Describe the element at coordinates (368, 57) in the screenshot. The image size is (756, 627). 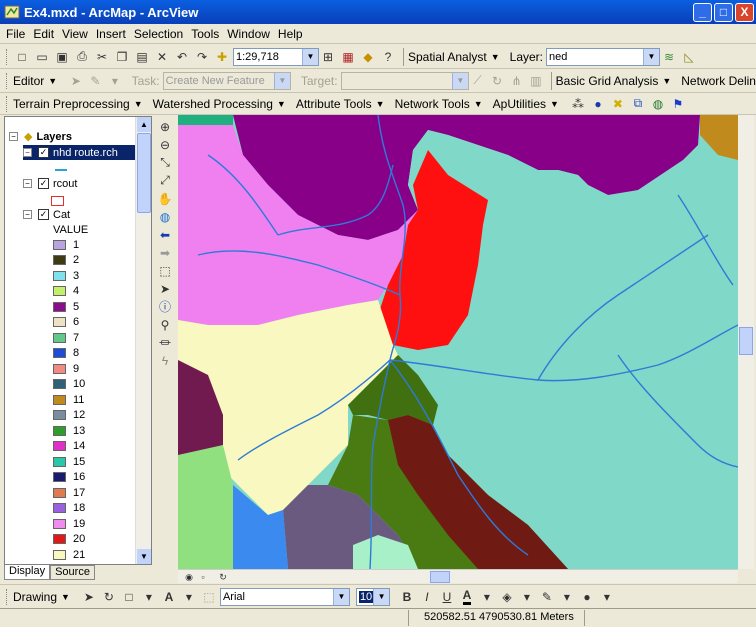
I see `arccatalog-icon: ◆` at that location.